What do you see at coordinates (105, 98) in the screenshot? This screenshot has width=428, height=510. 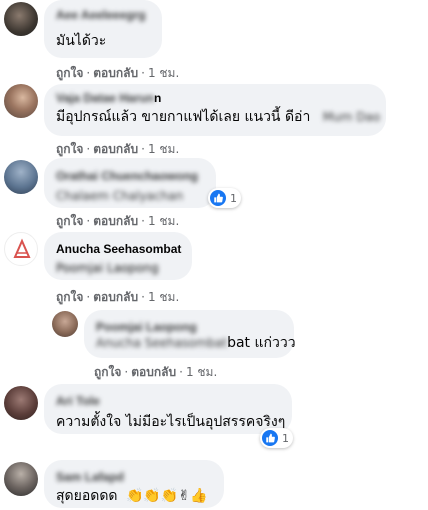 I see `author-blurred: Vaja Datae Harun` at bounding box center [105, 98].